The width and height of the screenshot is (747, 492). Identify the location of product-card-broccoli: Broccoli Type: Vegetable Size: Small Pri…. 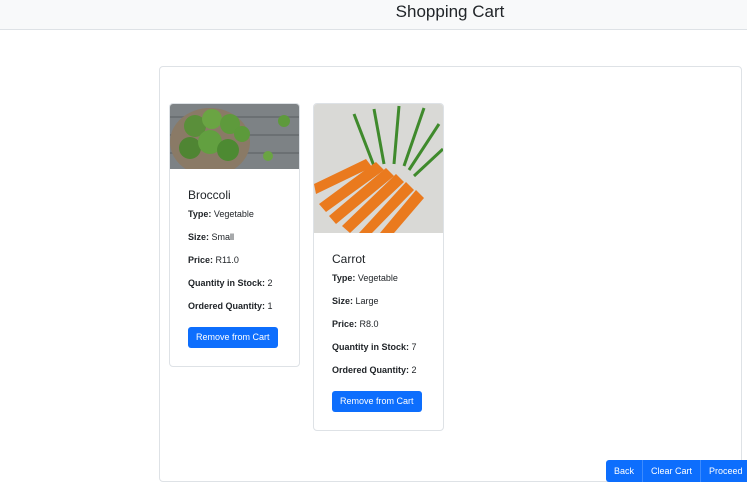
(234, 235).